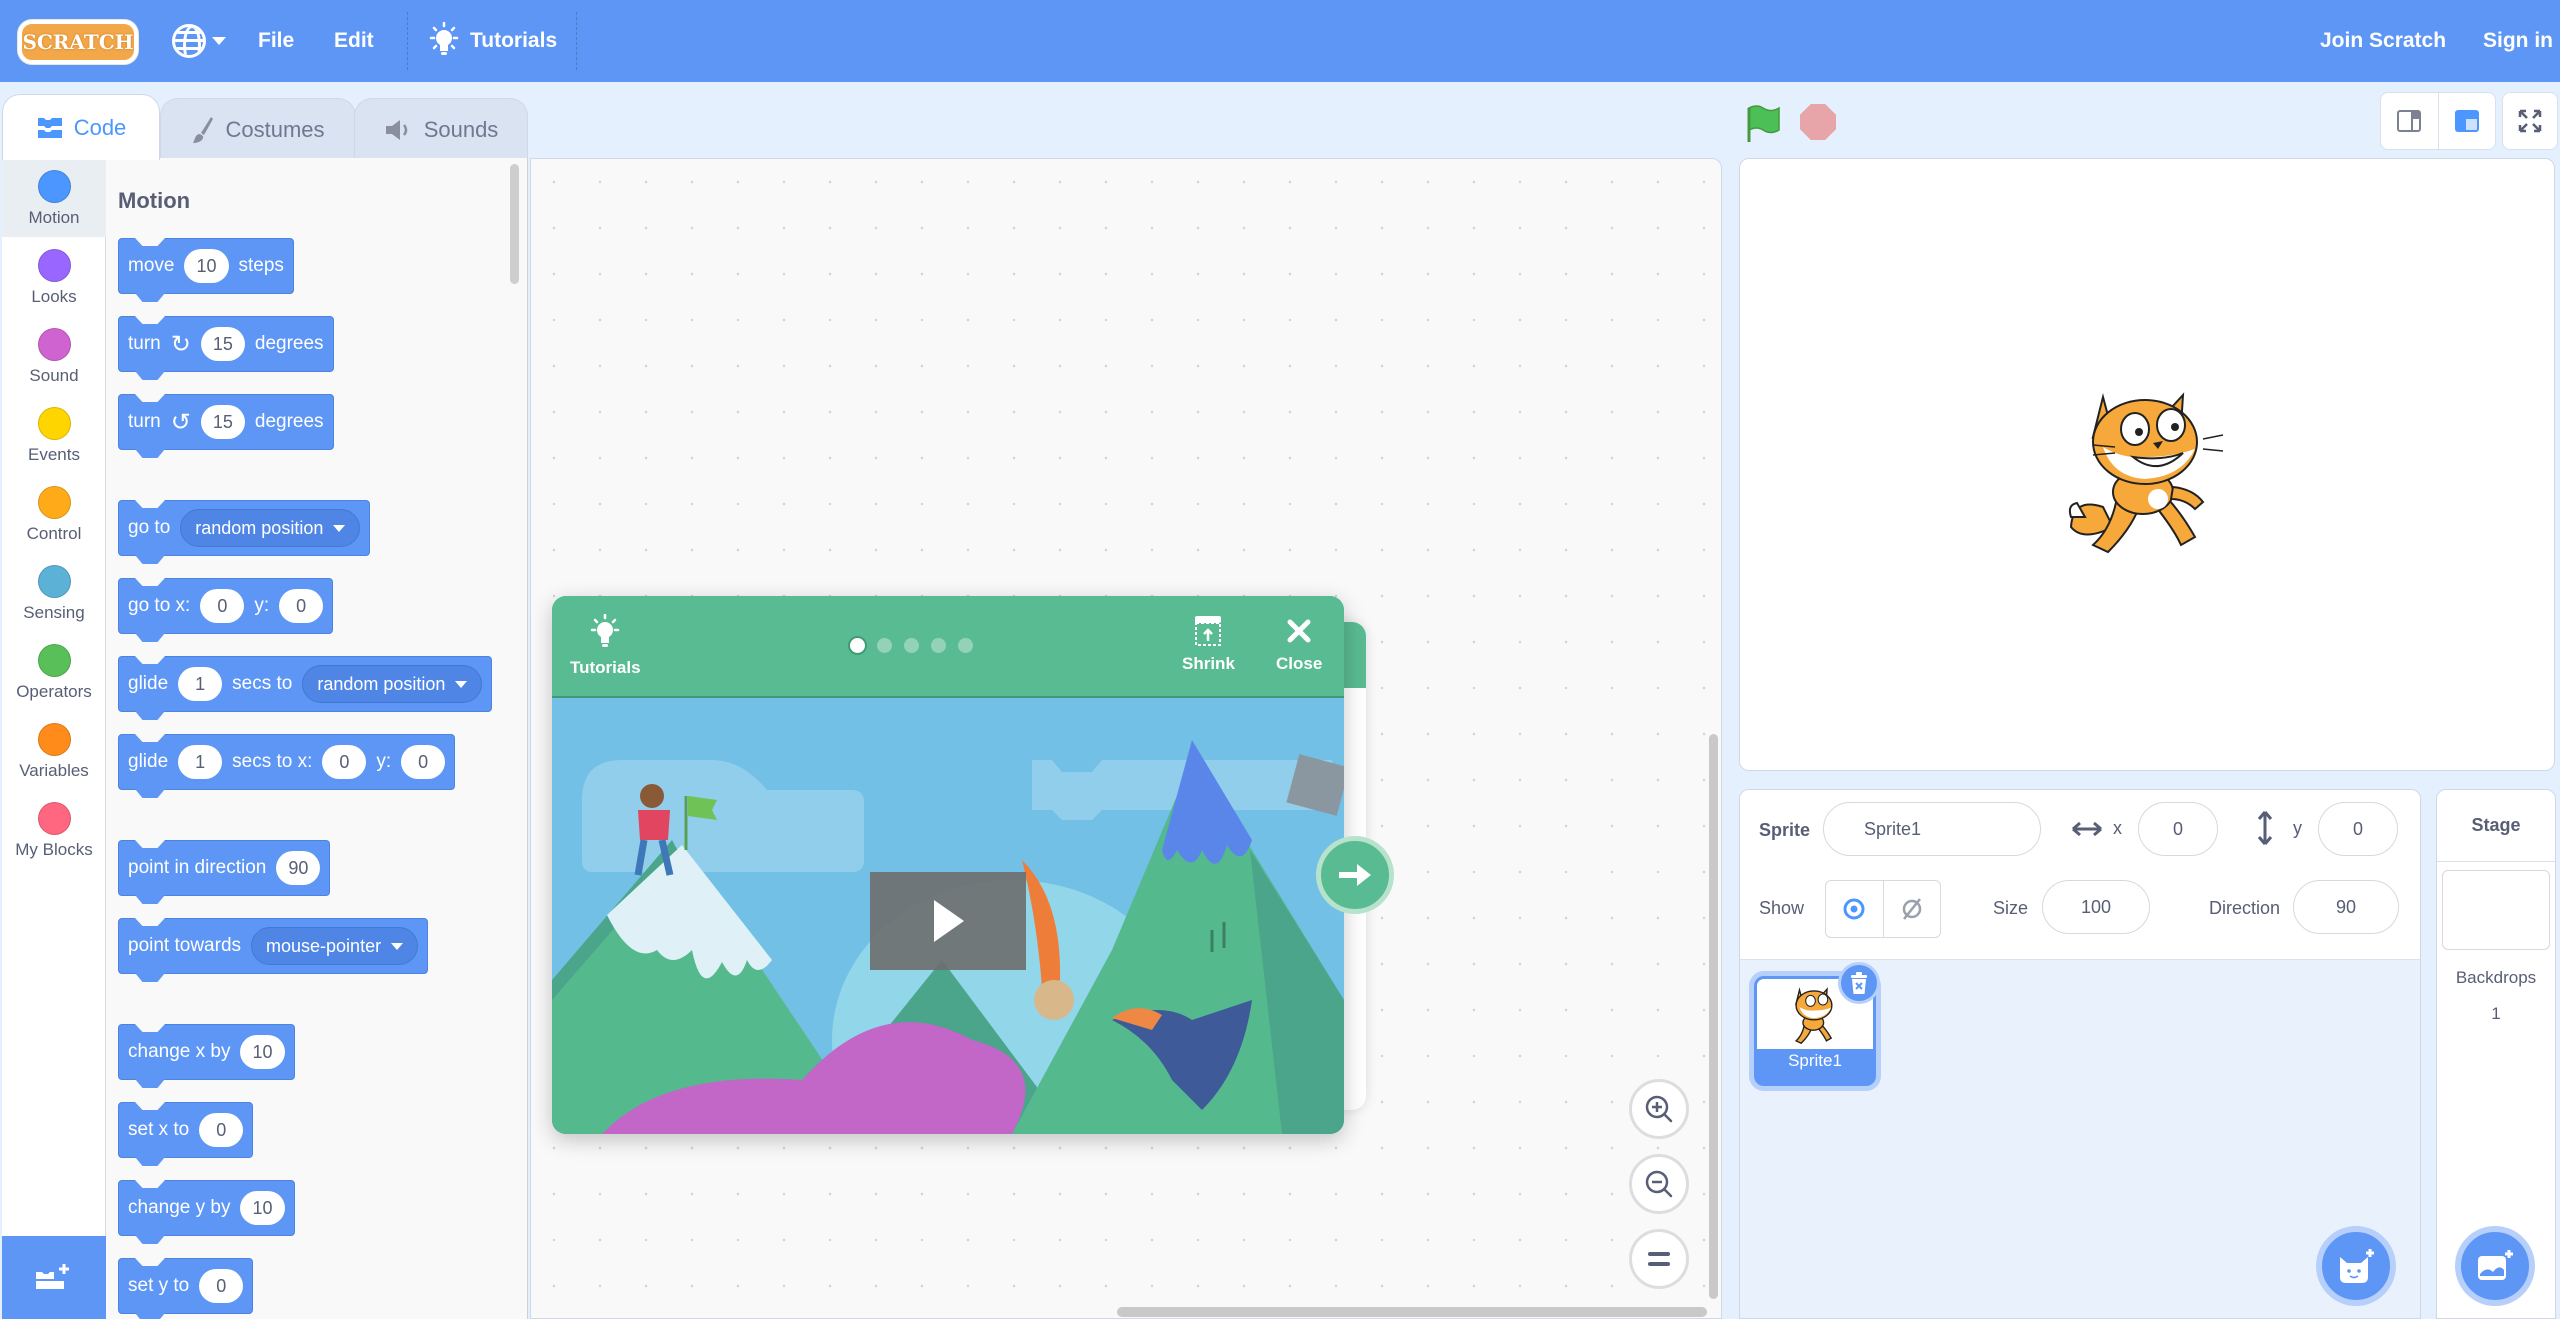 Image resolution: width=2560 pixels, height=1319 pixels. I want to click on play-video-button, so click(948, 921).